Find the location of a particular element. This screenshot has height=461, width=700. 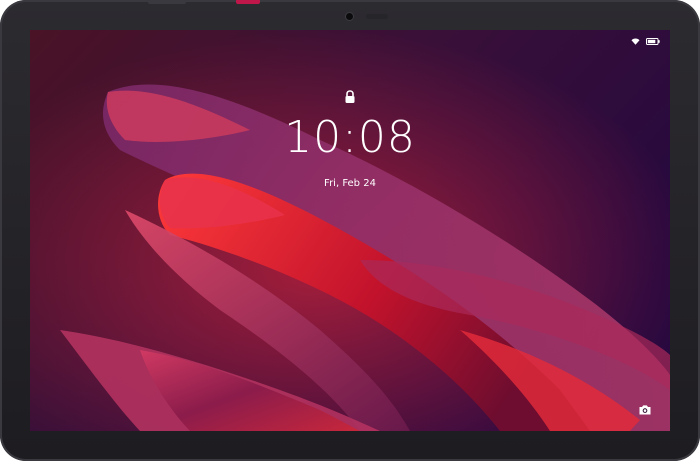

lock-icon is located at coordinates (350, 96).